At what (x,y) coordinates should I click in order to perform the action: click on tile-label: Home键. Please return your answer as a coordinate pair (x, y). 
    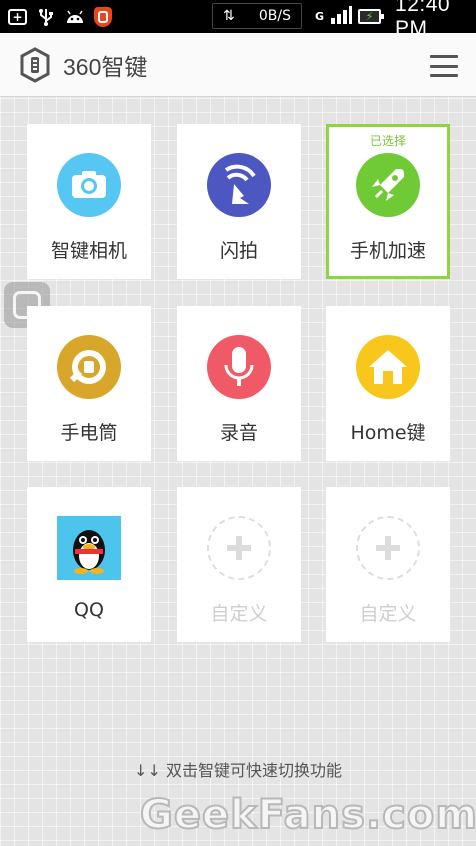
    Looking at the image, I should click on (388, 433).